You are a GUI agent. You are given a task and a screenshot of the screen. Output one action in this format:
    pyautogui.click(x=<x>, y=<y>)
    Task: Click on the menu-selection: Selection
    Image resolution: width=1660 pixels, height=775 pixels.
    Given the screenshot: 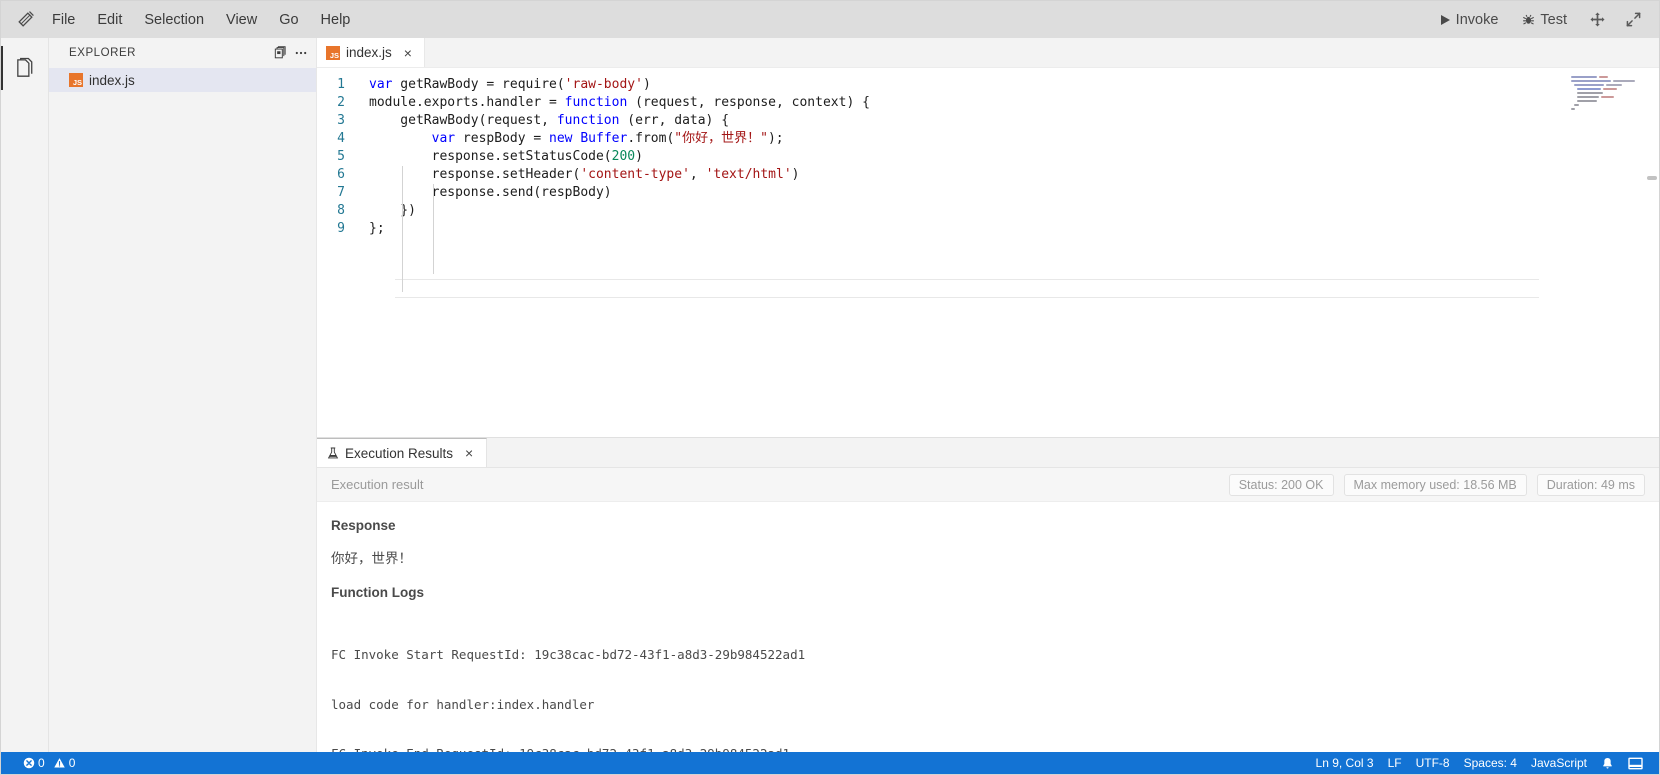 What is the action you would take?
    pyautogui.click(x=174, y=20)
    